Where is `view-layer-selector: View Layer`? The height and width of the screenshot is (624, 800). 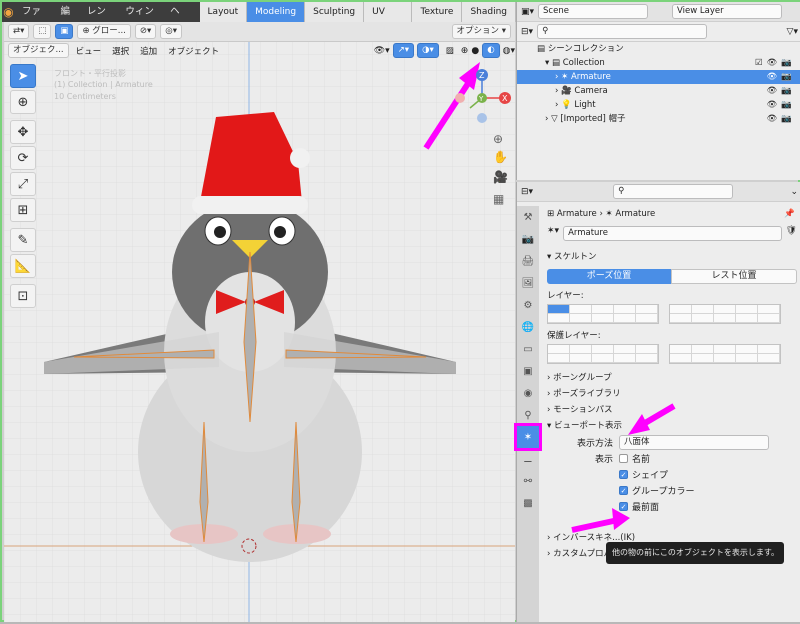
view-layer-selector: View Layer is located at coordinates (727, 11).